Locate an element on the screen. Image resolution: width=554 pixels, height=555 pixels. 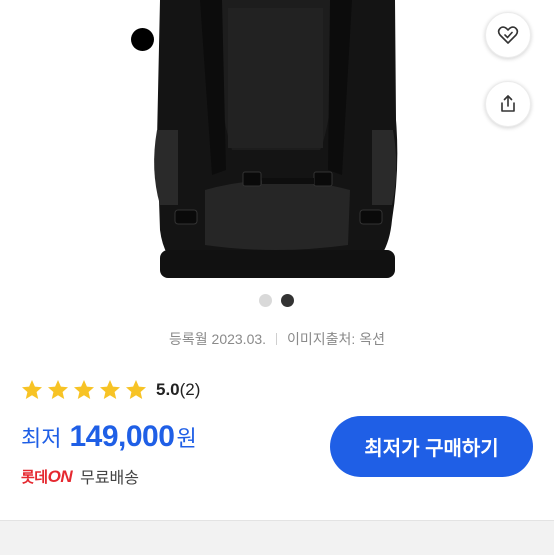
wish-button is located at coordinates (508, 35).